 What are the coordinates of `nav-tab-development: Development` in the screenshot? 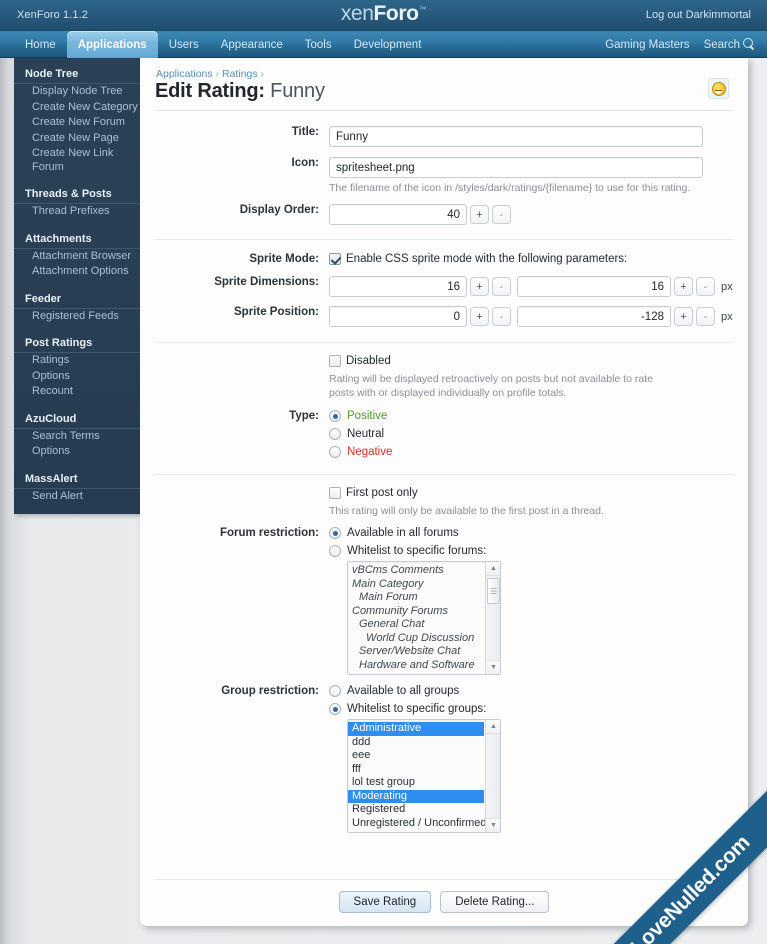 It's located at (388, 44).